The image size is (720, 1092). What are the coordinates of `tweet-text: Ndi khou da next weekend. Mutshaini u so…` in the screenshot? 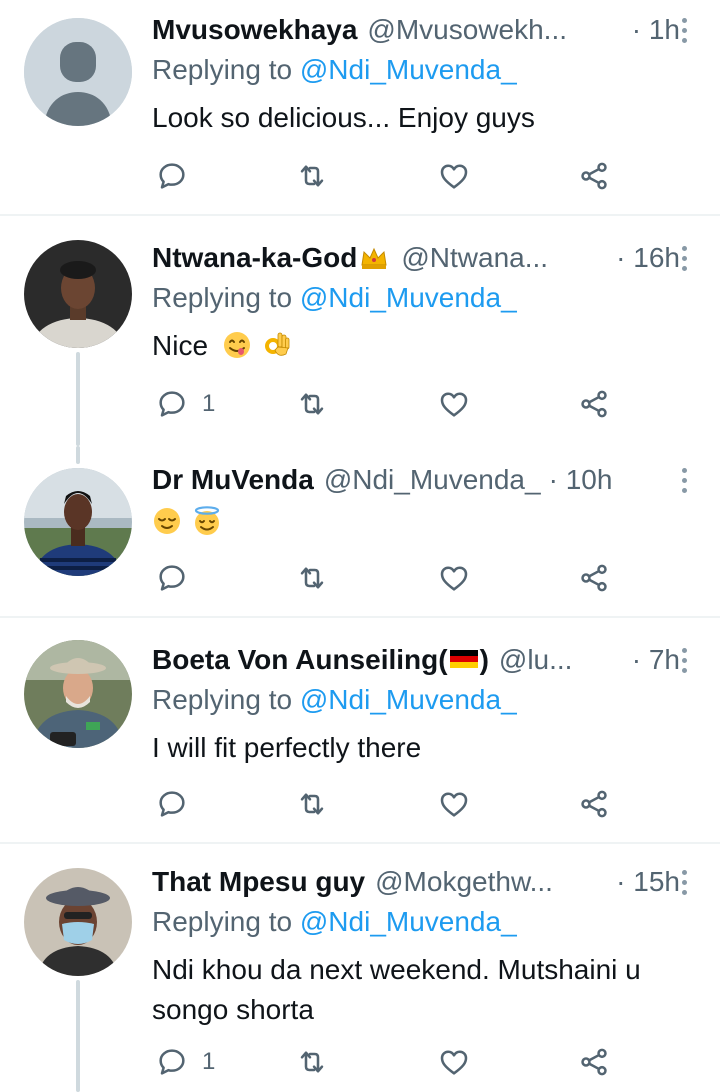 It's located at (396, 989).